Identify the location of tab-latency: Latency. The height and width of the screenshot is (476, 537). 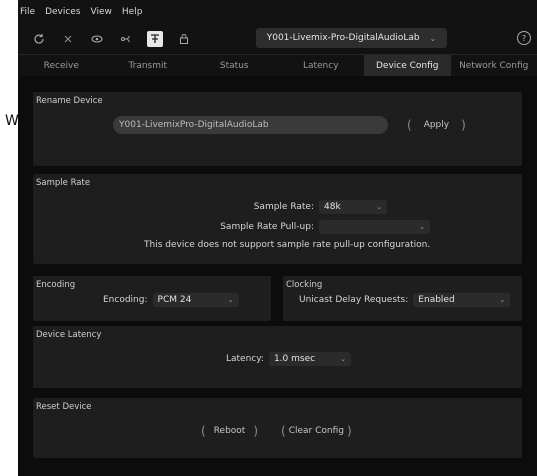
(321, 66).